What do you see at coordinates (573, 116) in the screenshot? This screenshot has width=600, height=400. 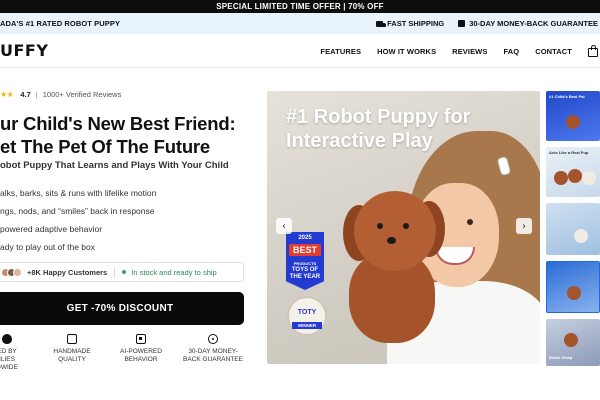 I see `thumbnail: #1 Child's Best Pal` at bounding box center [573, 116].